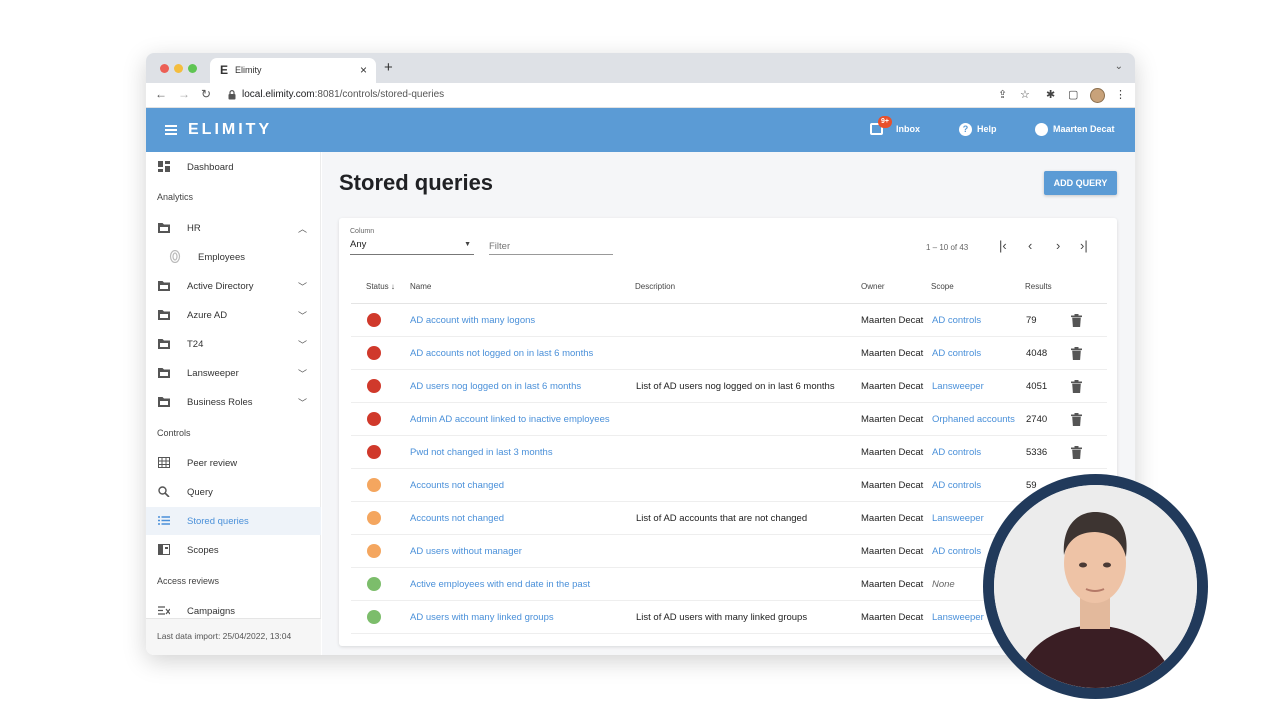 The height and width of the screenshot is (720, 1280). I want to click on sidebar-item-stored-queries: Stored queries, so click(233, 521).